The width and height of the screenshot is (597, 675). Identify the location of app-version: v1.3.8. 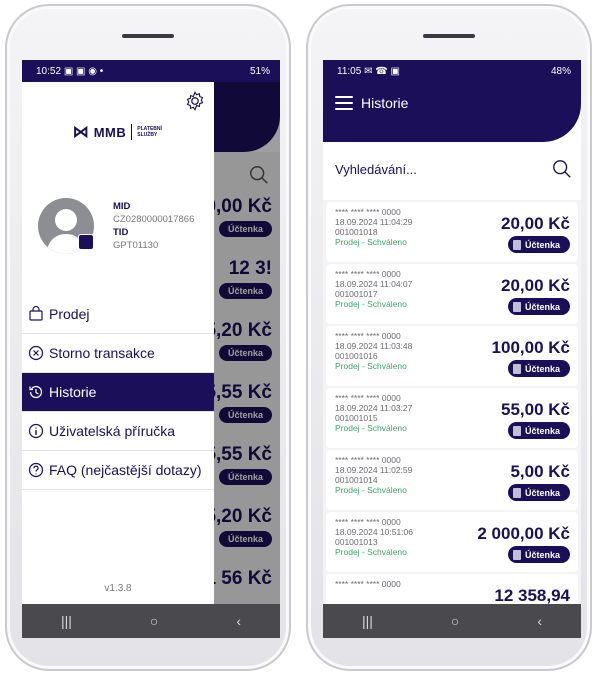
(118, 588).